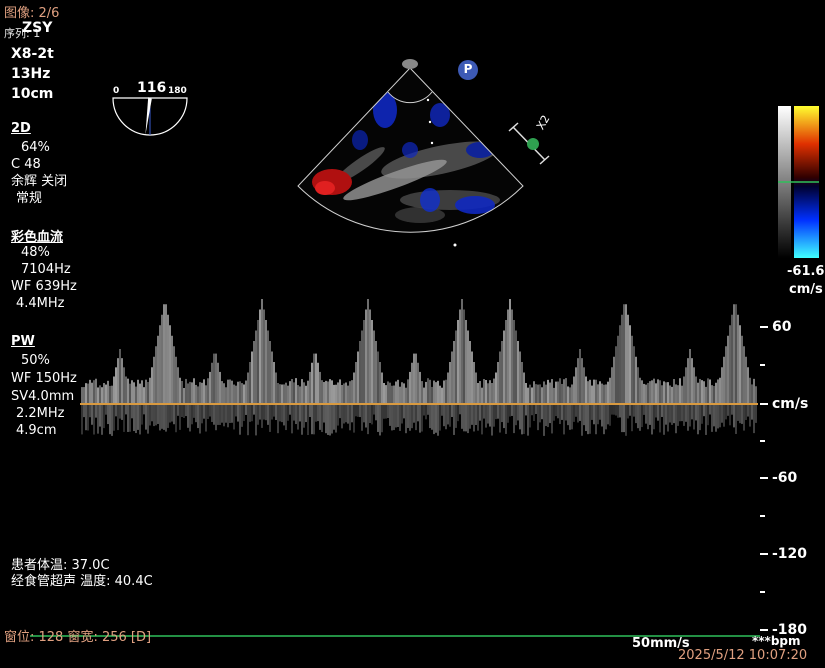 The height and width of the screenshot is (668, 825). What do you see at coordinates (78, 637) in the screenshot?
I see `window-level: 窗位: 128 窗宽: 256 [D]` at bounding box center [78, 637].